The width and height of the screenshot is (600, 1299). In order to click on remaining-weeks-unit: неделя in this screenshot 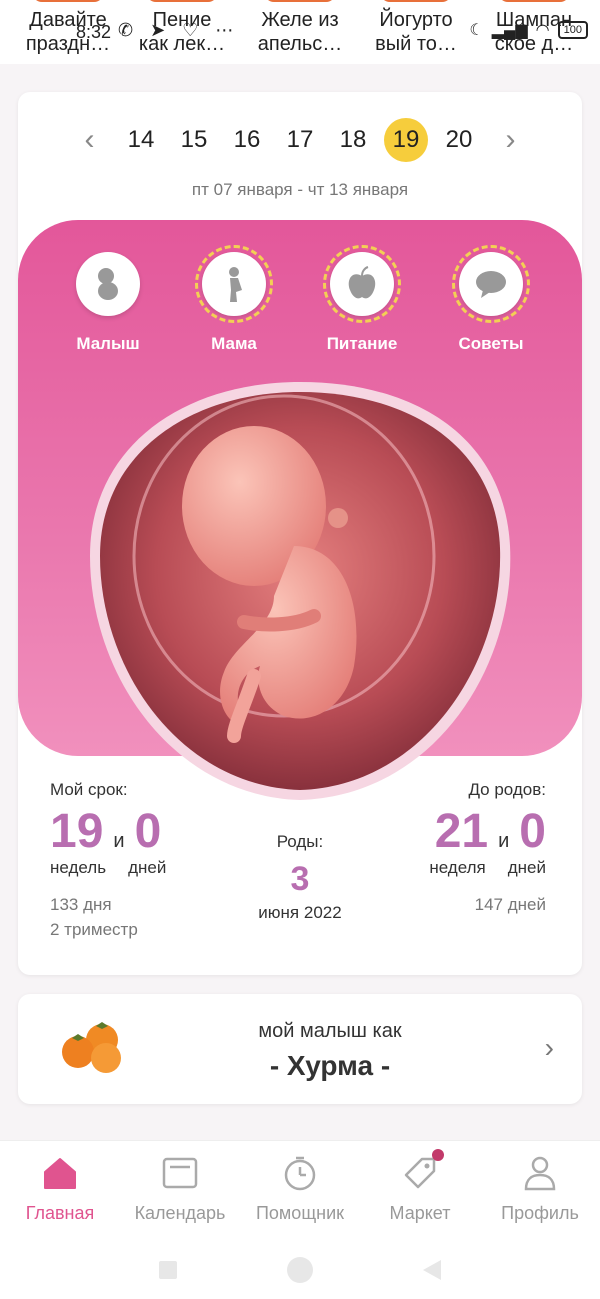, I will do `click(457, 867)`.